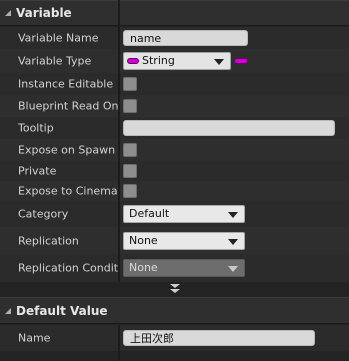 The height and width of the screenshot is (361, 349). I want to click on row-label: Expose to Cinematics, so click(68, 191).